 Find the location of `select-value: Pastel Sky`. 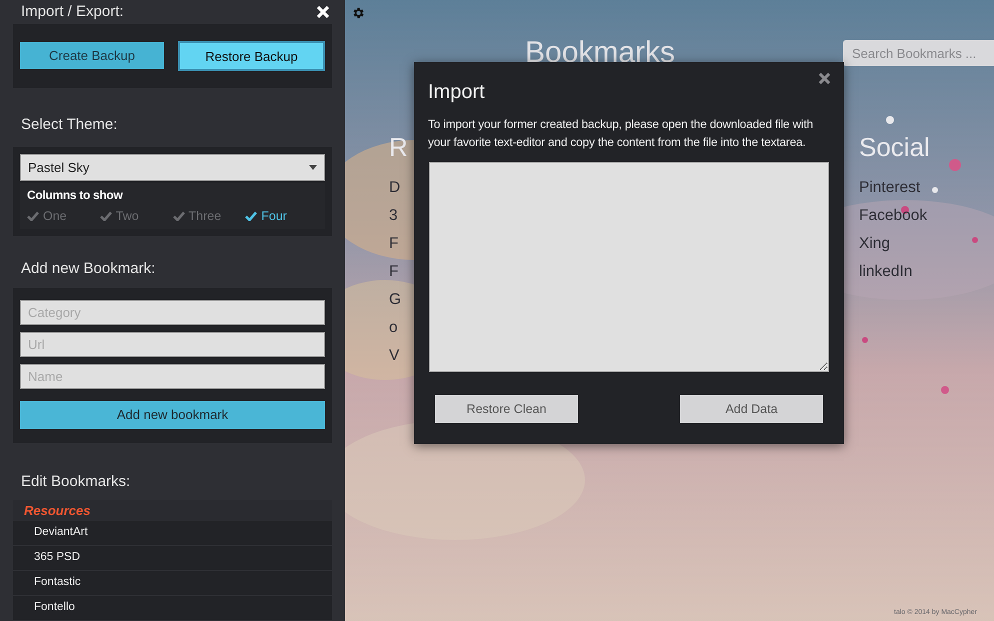

select-value: Pastel Sky is located at coordinates (59, 167).